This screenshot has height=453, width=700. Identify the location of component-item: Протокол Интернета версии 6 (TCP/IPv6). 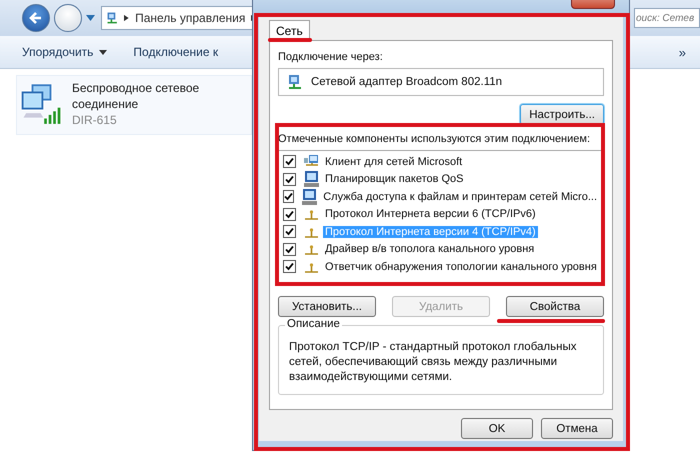
(430, 214).